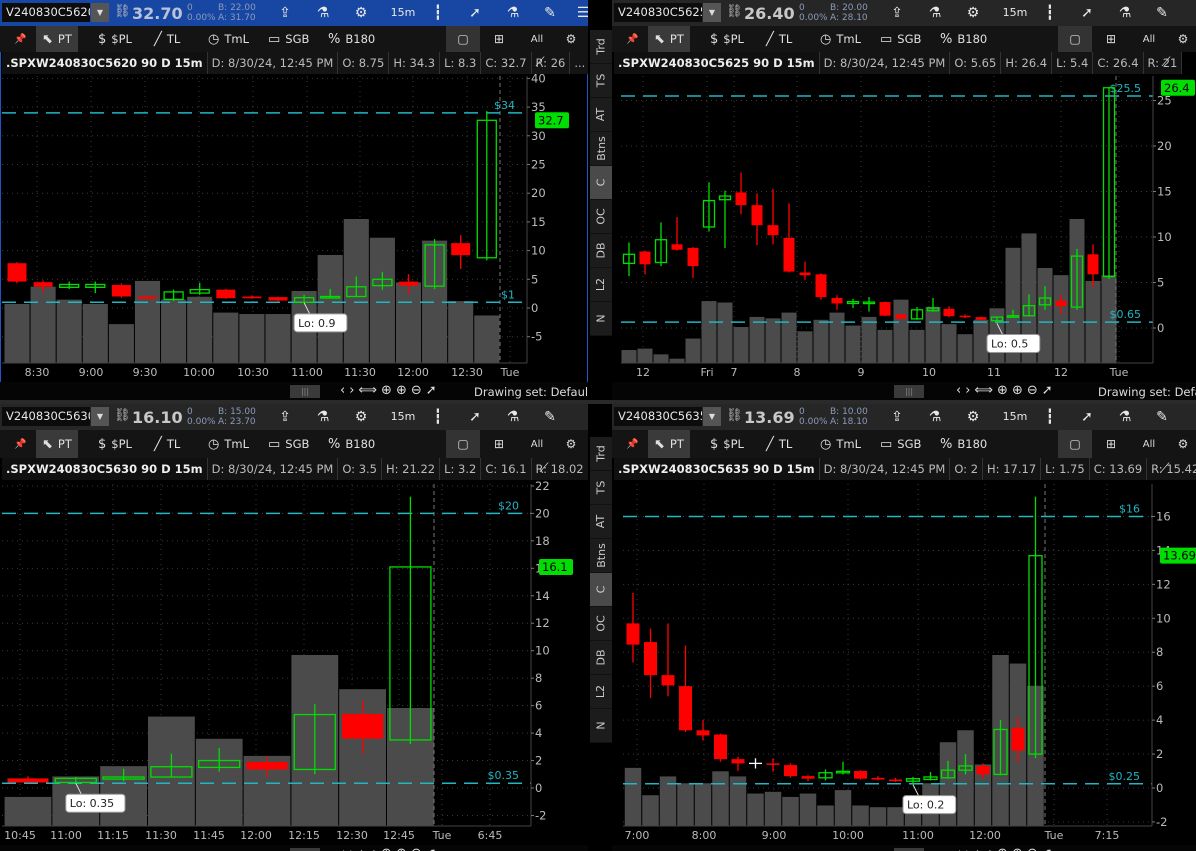  I want to click on side-tab-l2: L2, so click(601, 692).